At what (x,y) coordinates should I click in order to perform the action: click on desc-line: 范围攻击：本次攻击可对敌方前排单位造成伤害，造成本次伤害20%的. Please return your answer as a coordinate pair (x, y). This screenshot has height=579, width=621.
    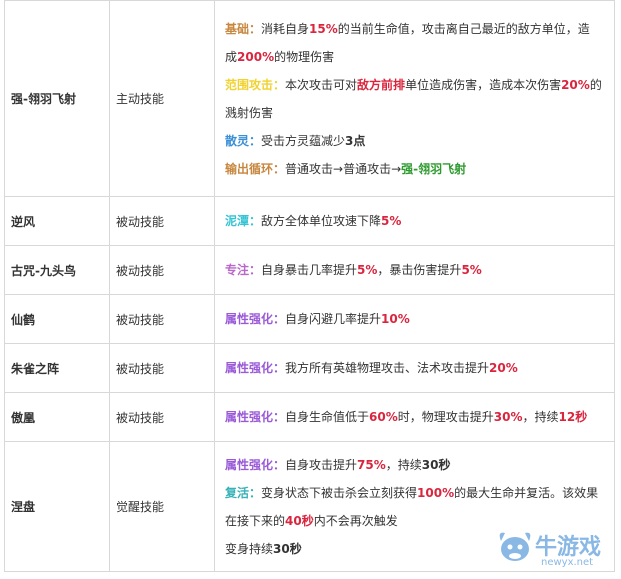
    Looking at the image, I should click on (413, 84).